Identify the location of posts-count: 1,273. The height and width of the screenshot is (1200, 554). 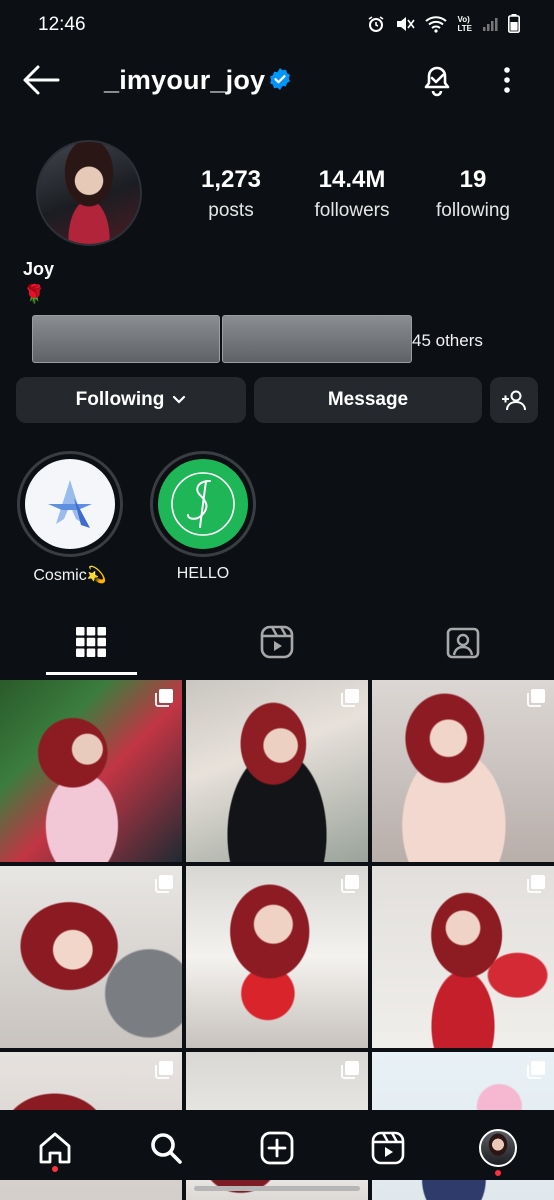
(231, 179).